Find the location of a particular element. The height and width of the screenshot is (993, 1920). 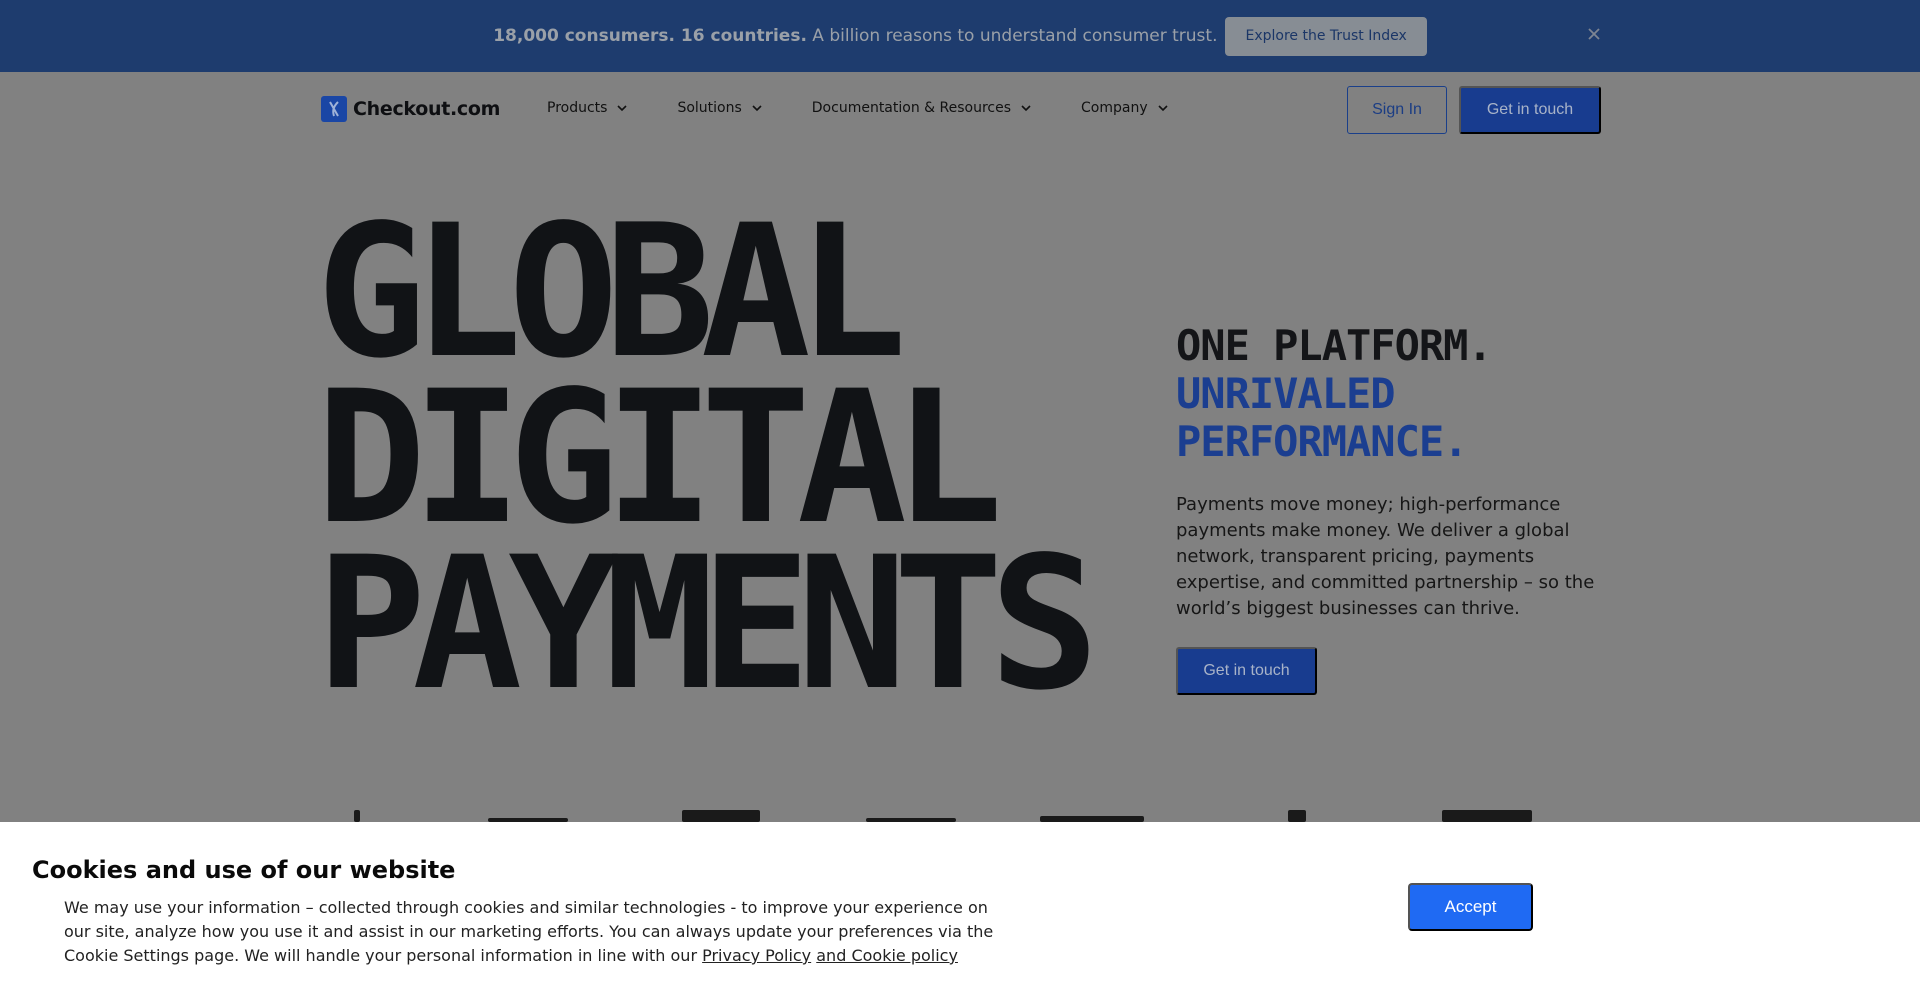

tagline-line-highlight: UNRIVALED is located at coordinates (1286, 393).